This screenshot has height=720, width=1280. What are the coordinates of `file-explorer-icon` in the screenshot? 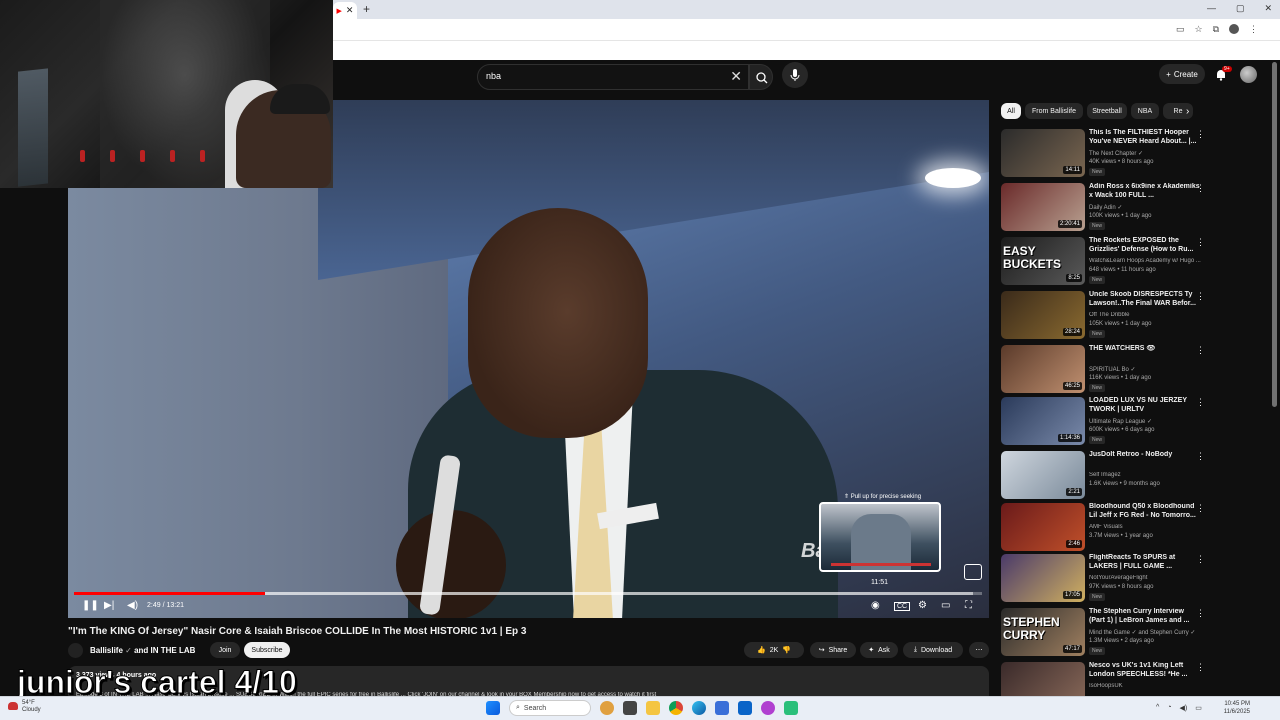 It's located at (653, 708).